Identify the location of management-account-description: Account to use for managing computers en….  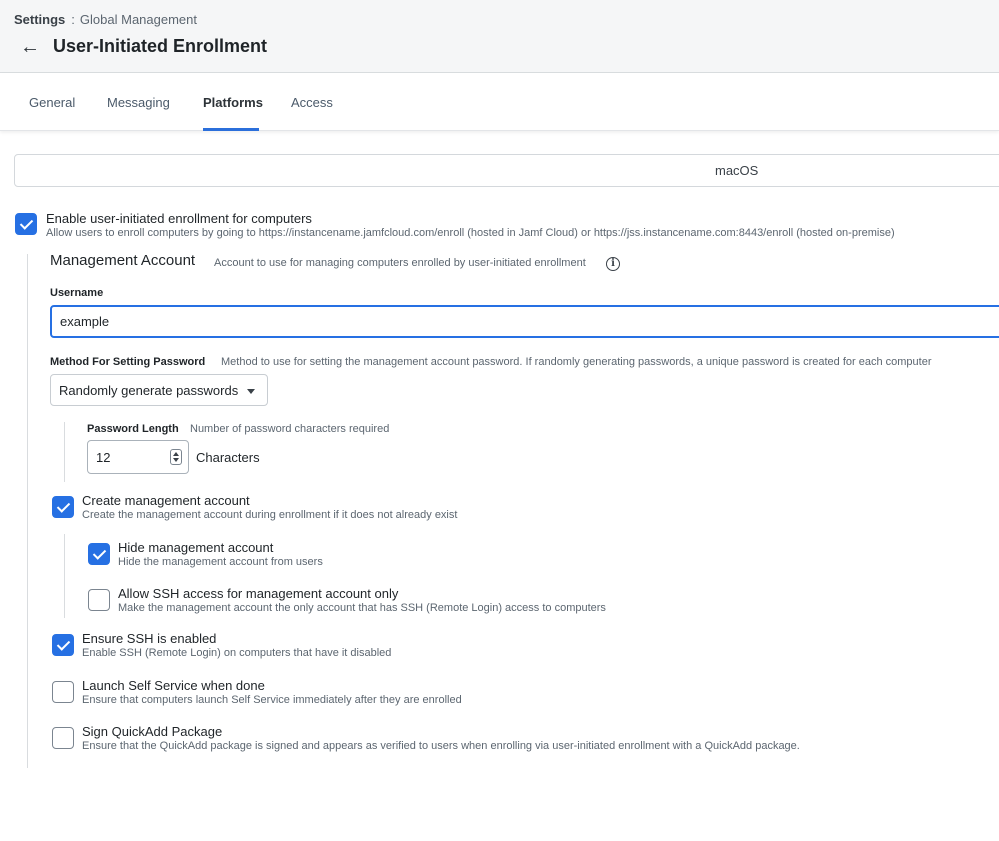
(400, 263).